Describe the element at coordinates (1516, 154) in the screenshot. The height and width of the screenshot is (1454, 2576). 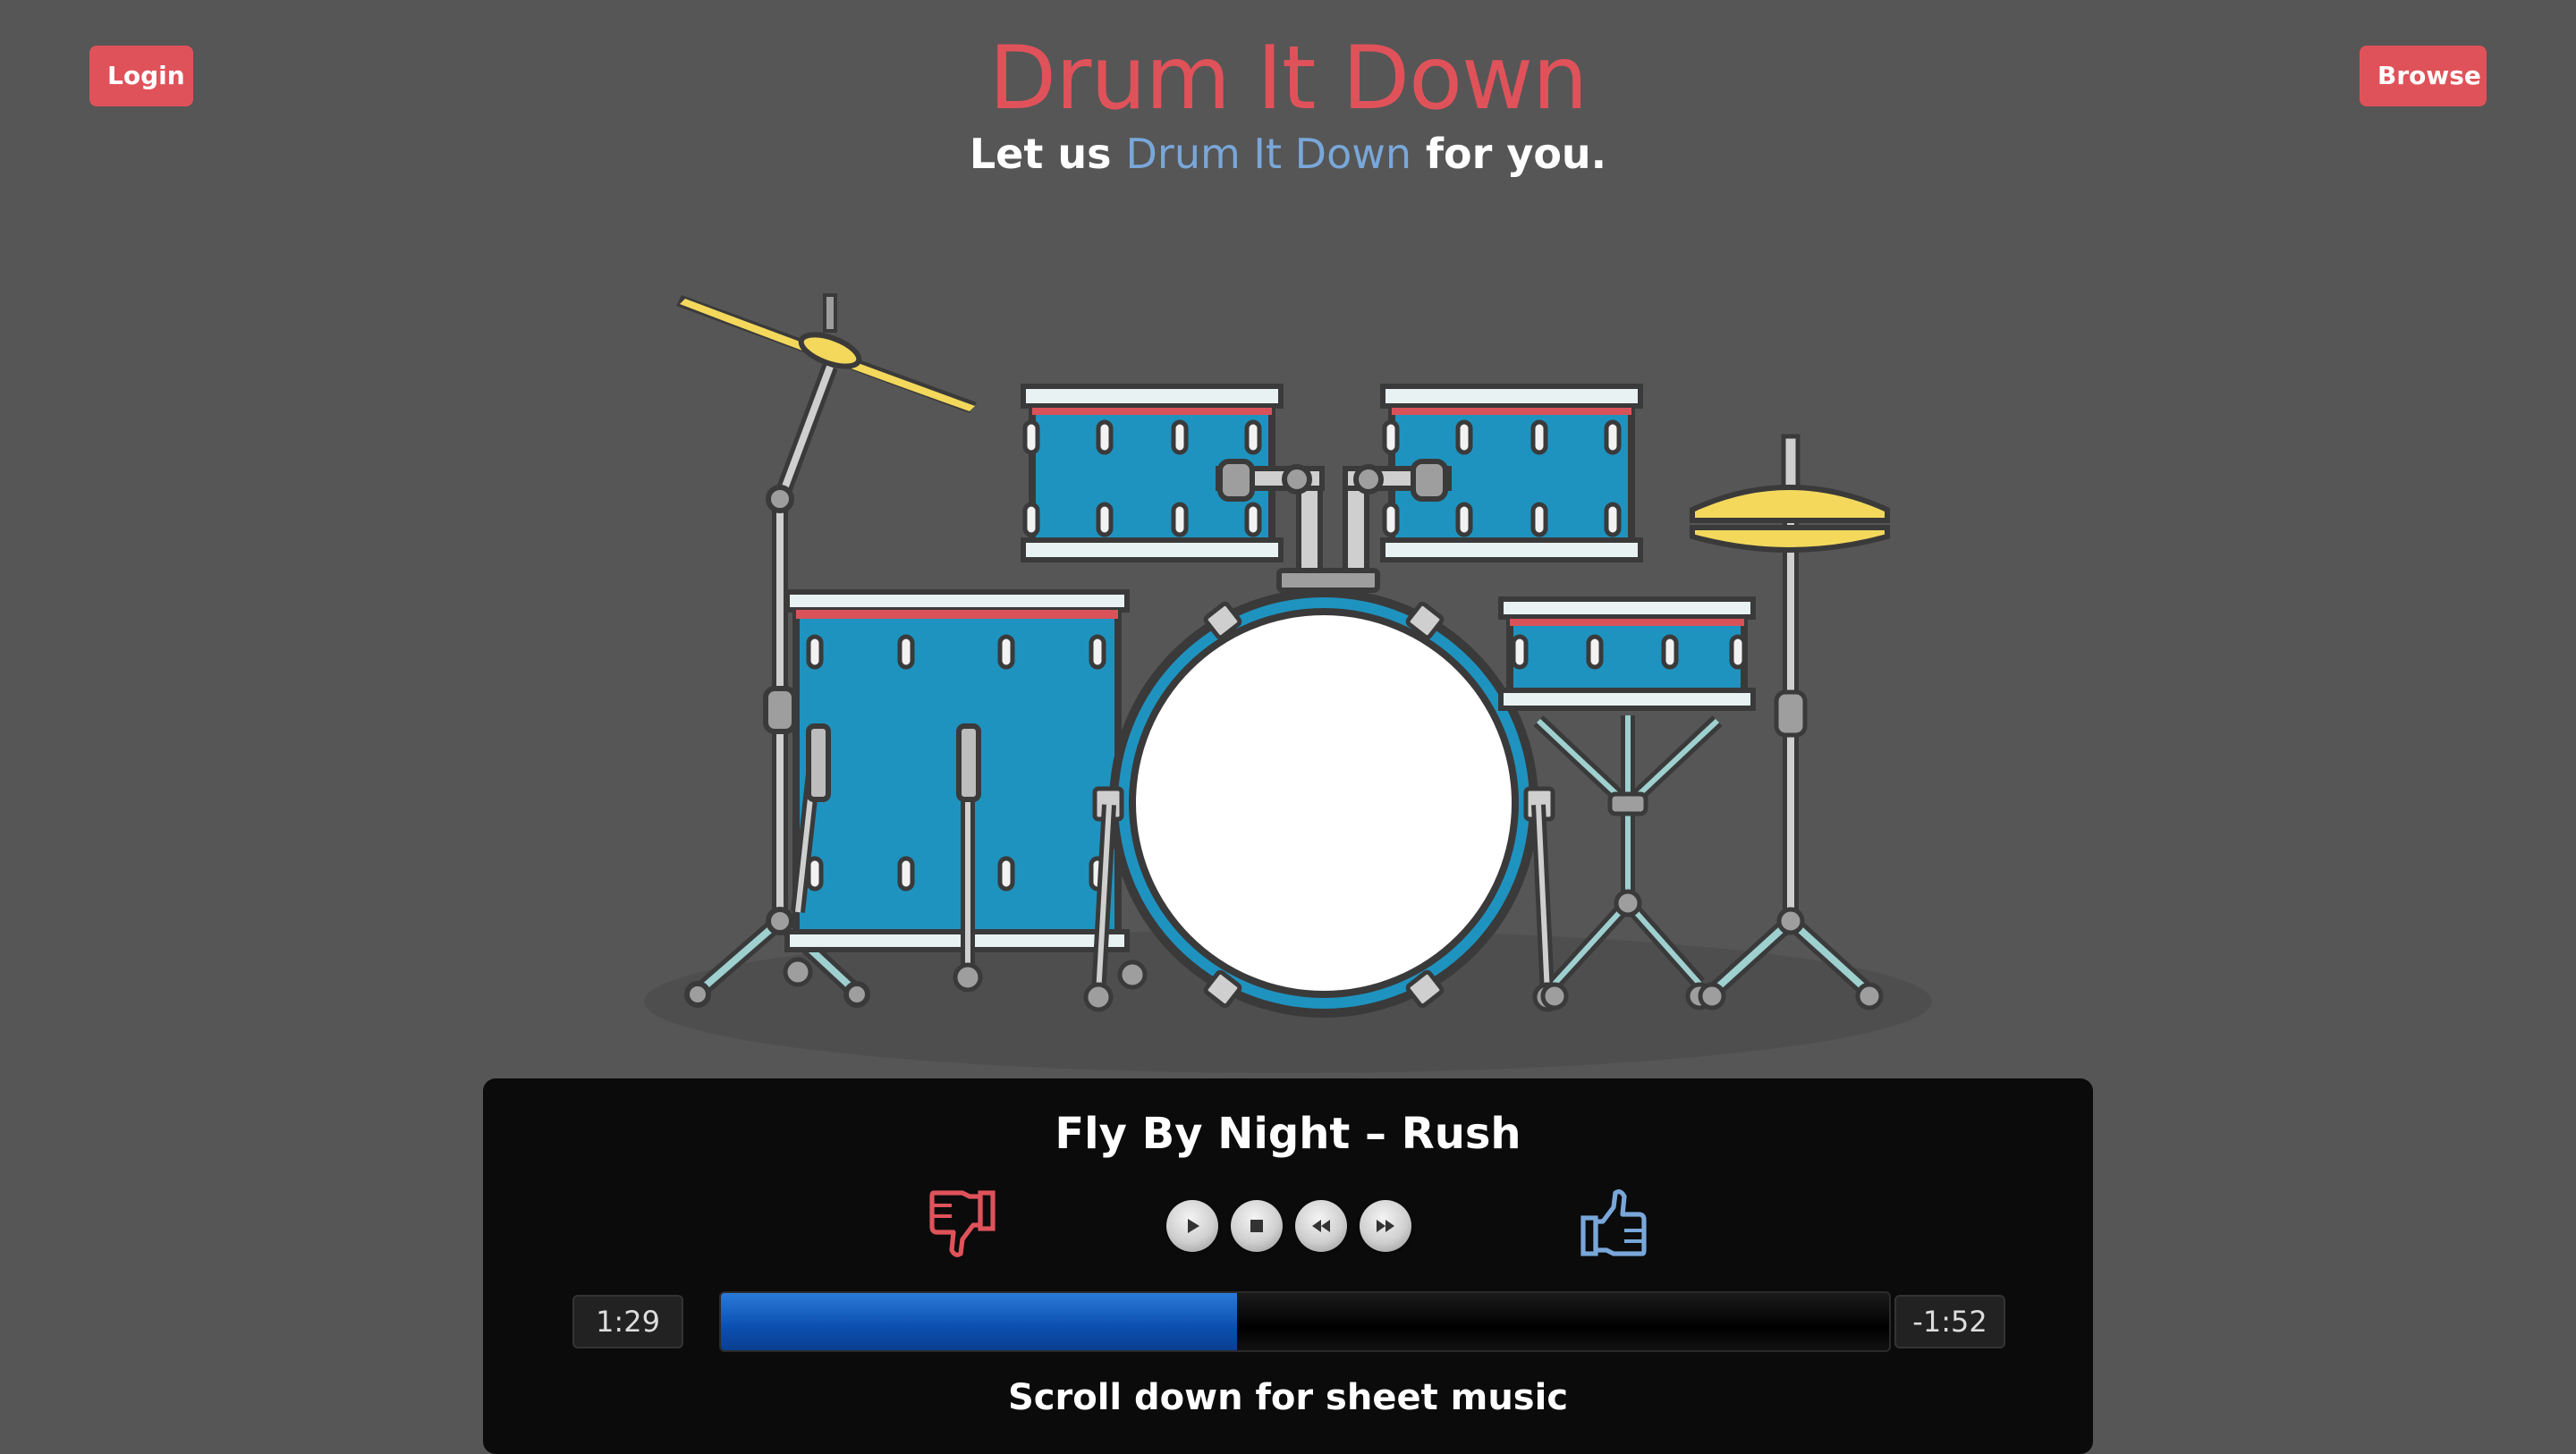
I see `subtitle-text-after: for you.` at that location.